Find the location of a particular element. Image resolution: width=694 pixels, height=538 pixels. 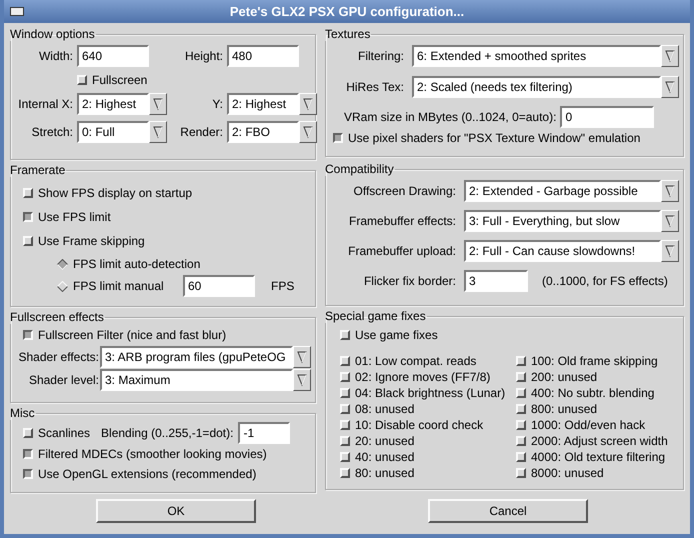

field-label: Y: is located at coordinates (217, 104).